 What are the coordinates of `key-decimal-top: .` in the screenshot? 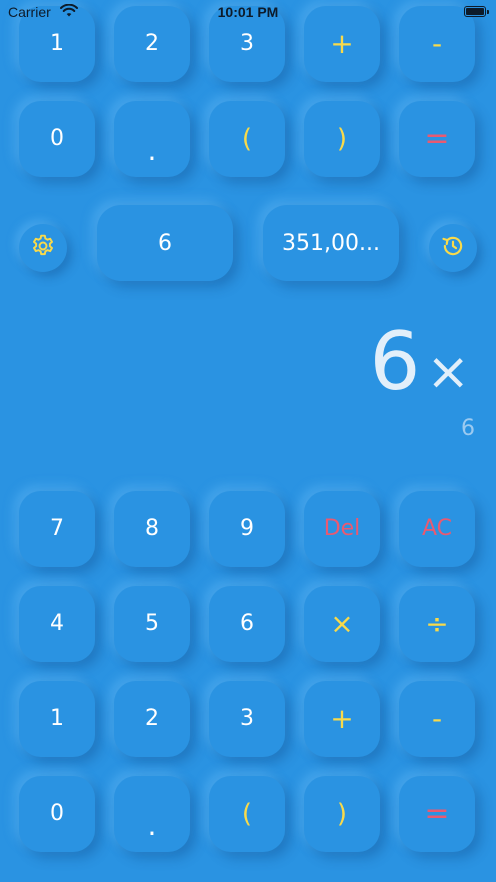 It's located at (152, 139).